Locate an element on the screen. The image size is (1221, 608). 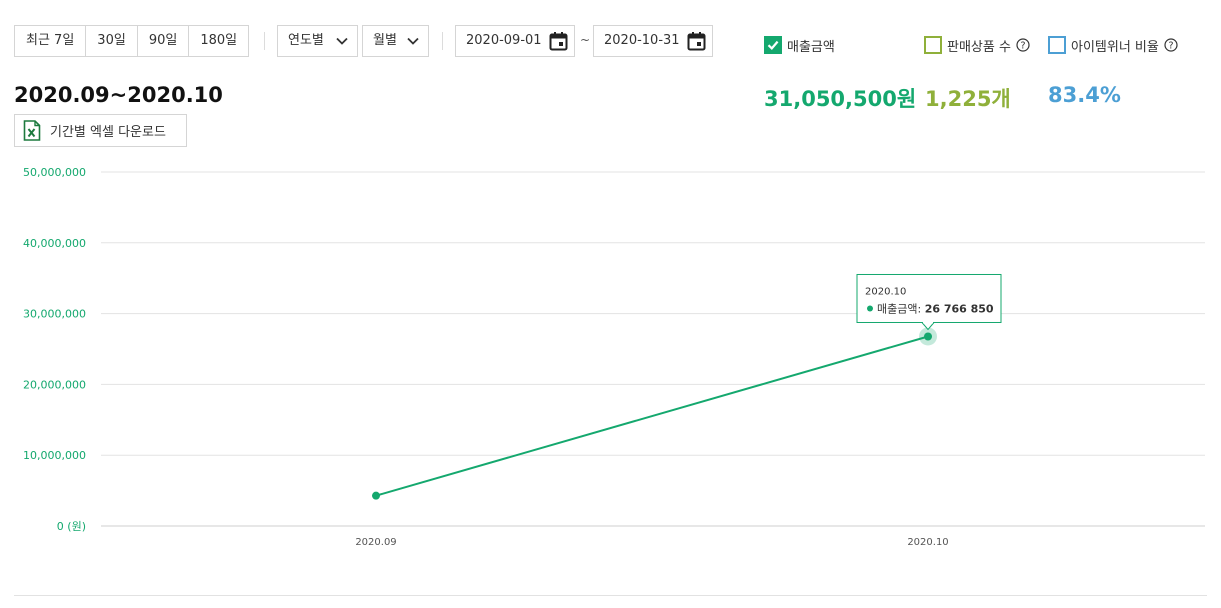
period-180days-button: 180일 is located at coordinates (218, 41).